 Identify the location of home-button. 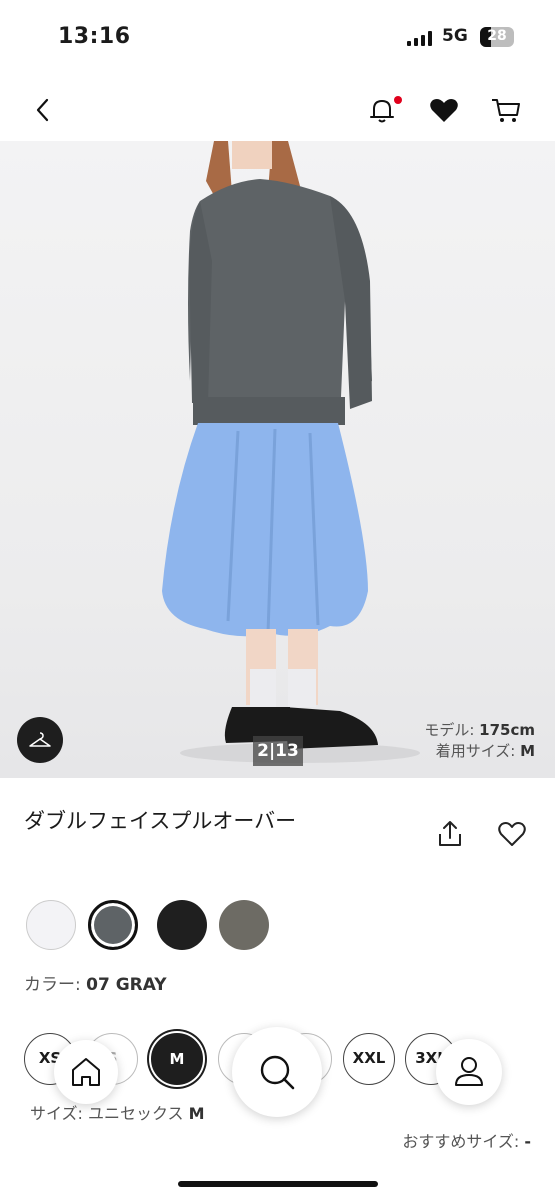
(86, 1072).